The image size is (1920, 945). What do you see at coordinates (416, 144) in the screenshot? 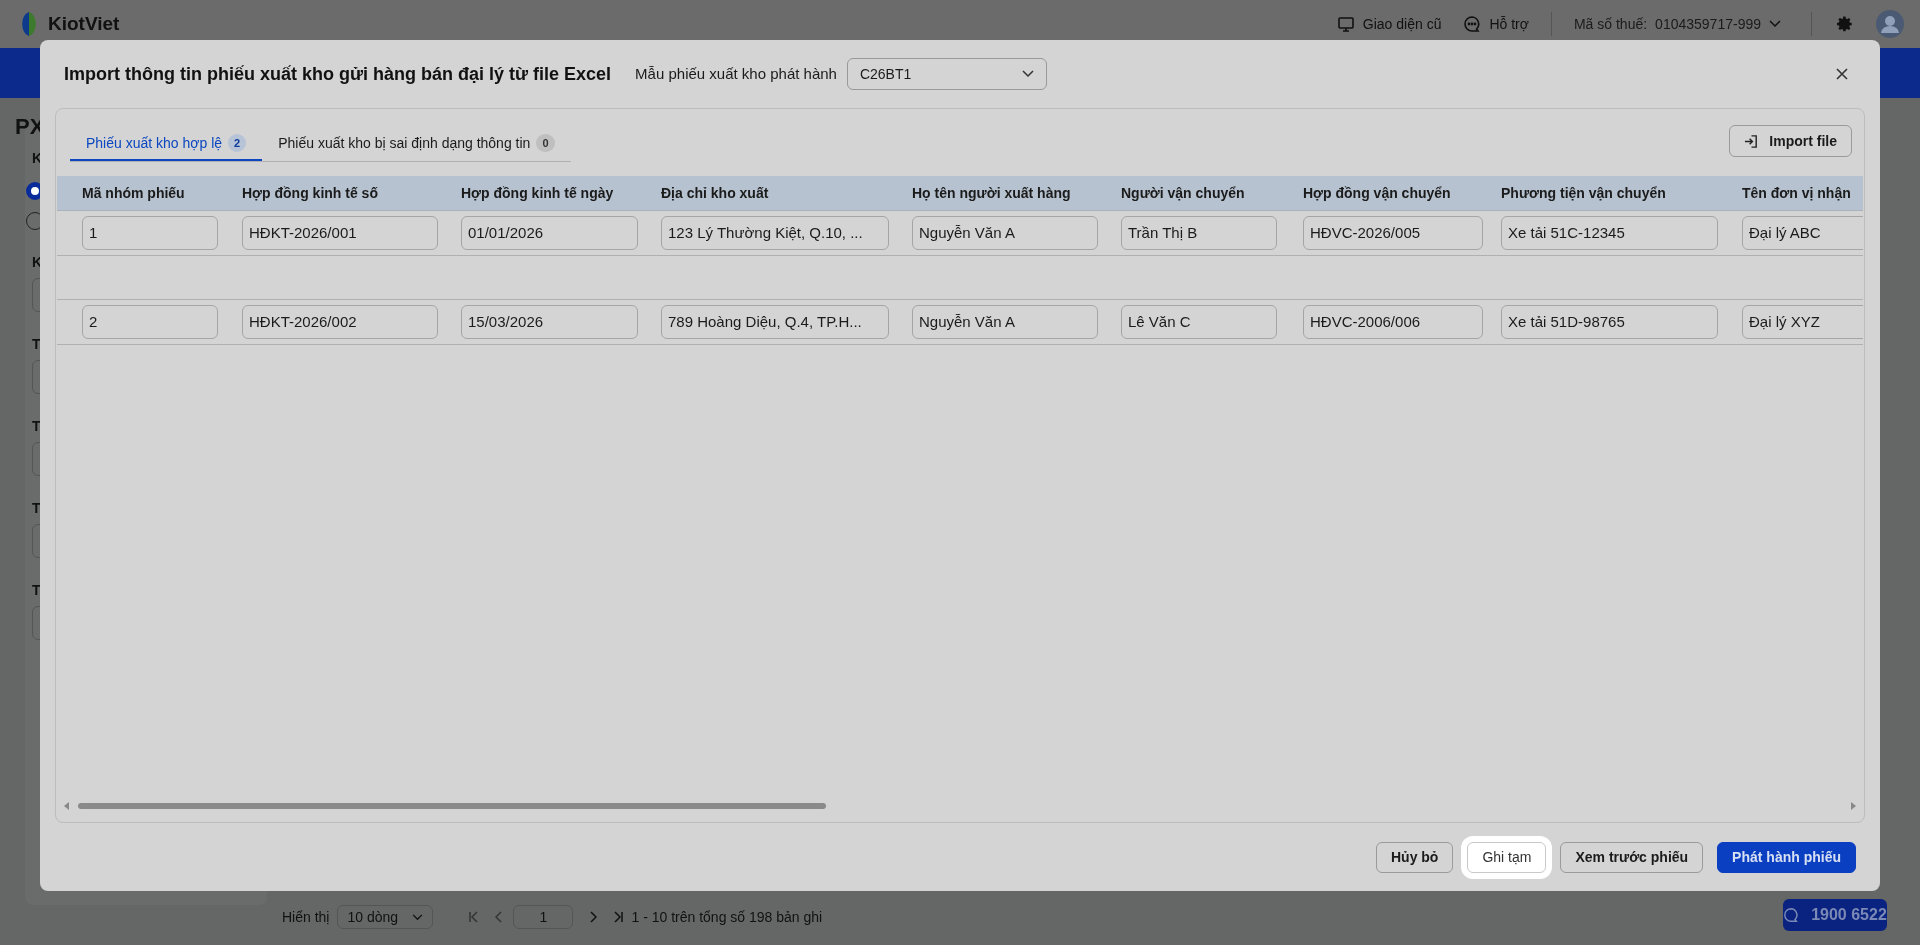
I see `tab: Phiếu xuất kho bị sai định dạng thông tin 0` at bounding box center [416, 144].